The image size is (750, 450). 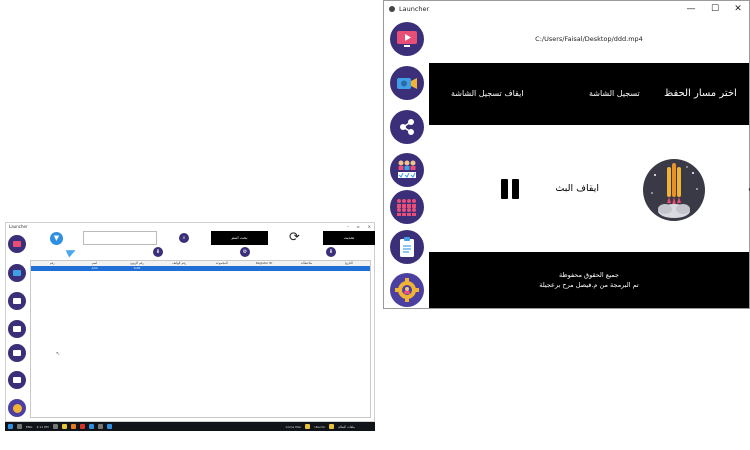 I want to click on save-path-bar: C:/Users/Faisal/Desktop/ddd.mp4, so click(x=589, y=40).